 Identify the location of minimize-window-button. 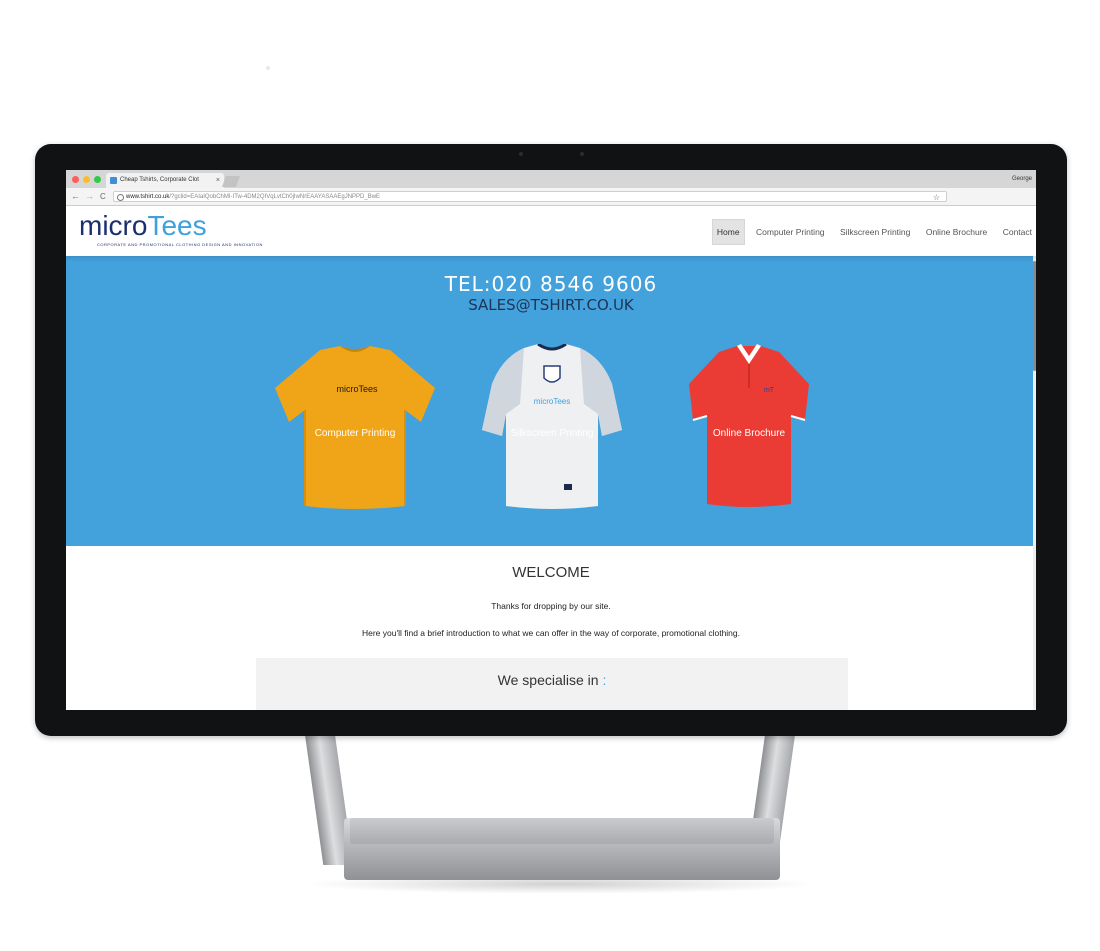
(86, 179).